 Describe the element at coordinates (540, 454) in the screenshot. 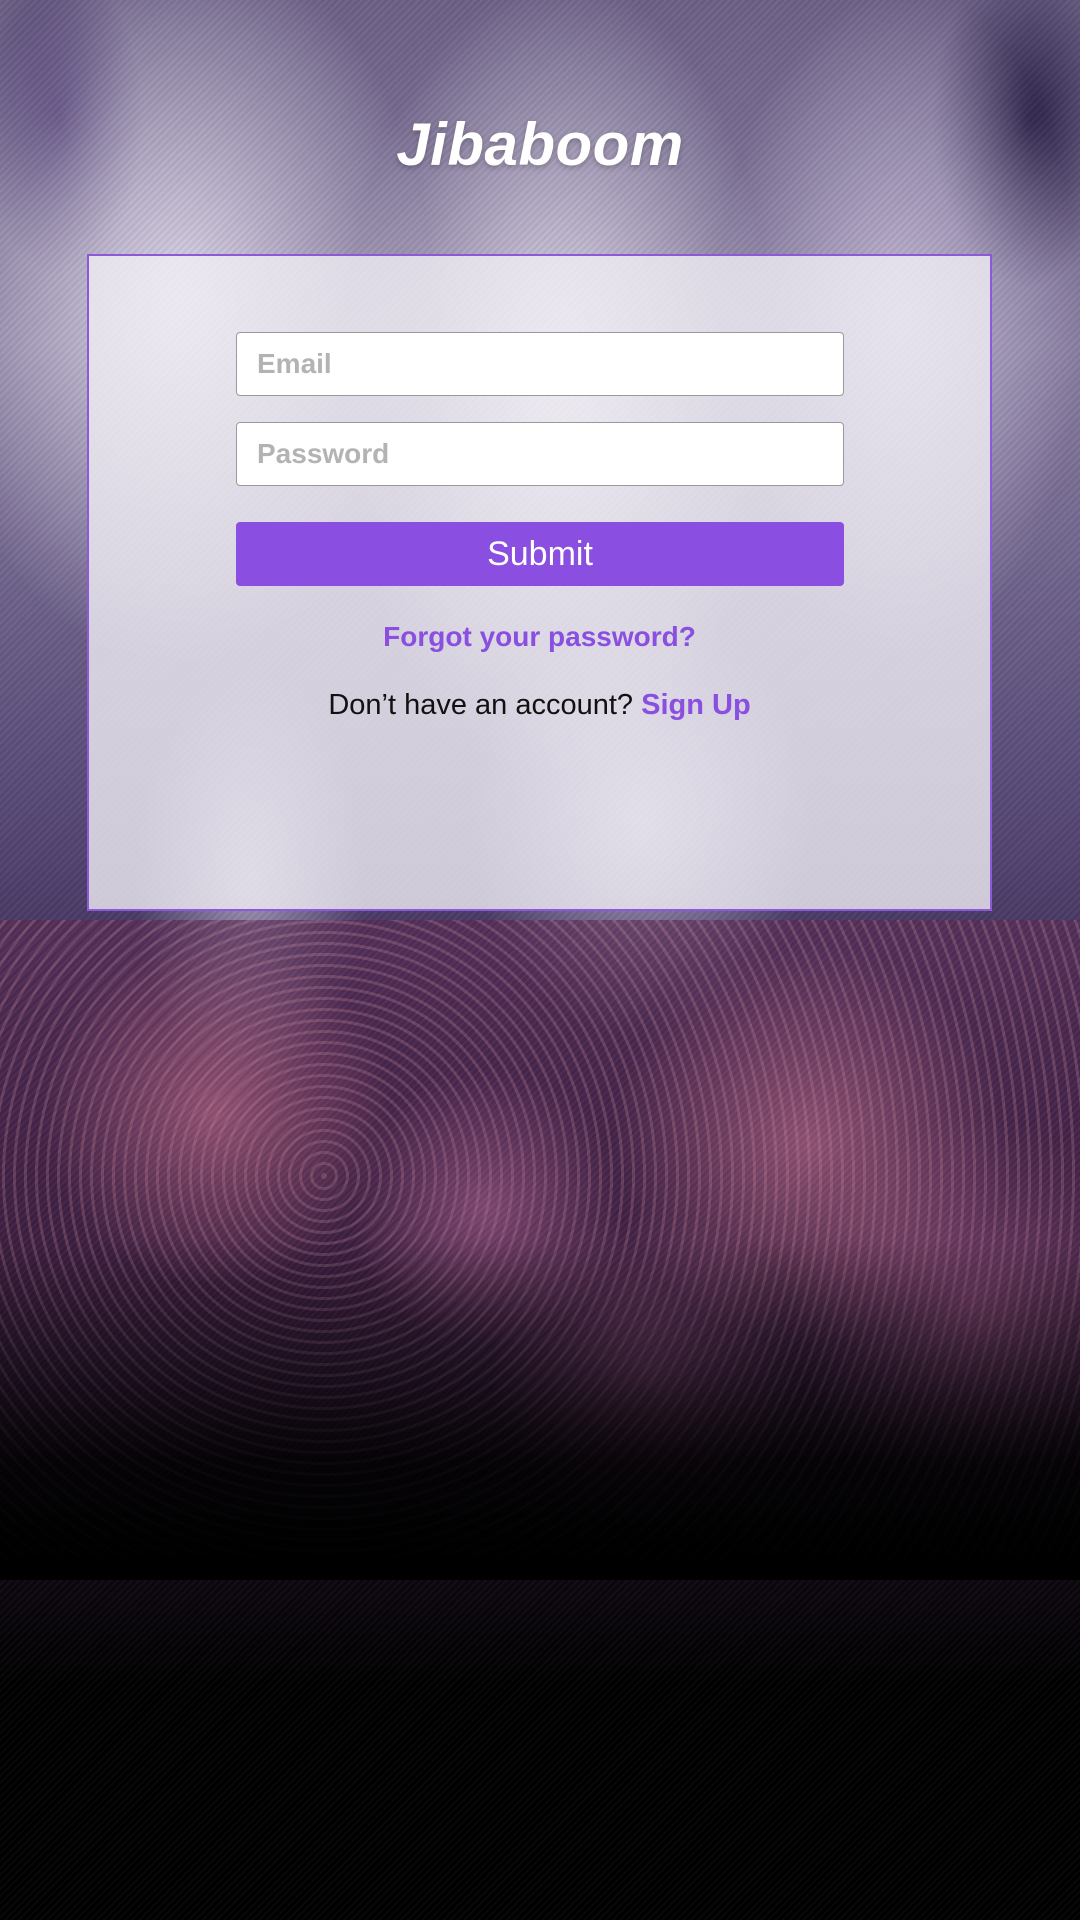

I see `password-input` at that location.